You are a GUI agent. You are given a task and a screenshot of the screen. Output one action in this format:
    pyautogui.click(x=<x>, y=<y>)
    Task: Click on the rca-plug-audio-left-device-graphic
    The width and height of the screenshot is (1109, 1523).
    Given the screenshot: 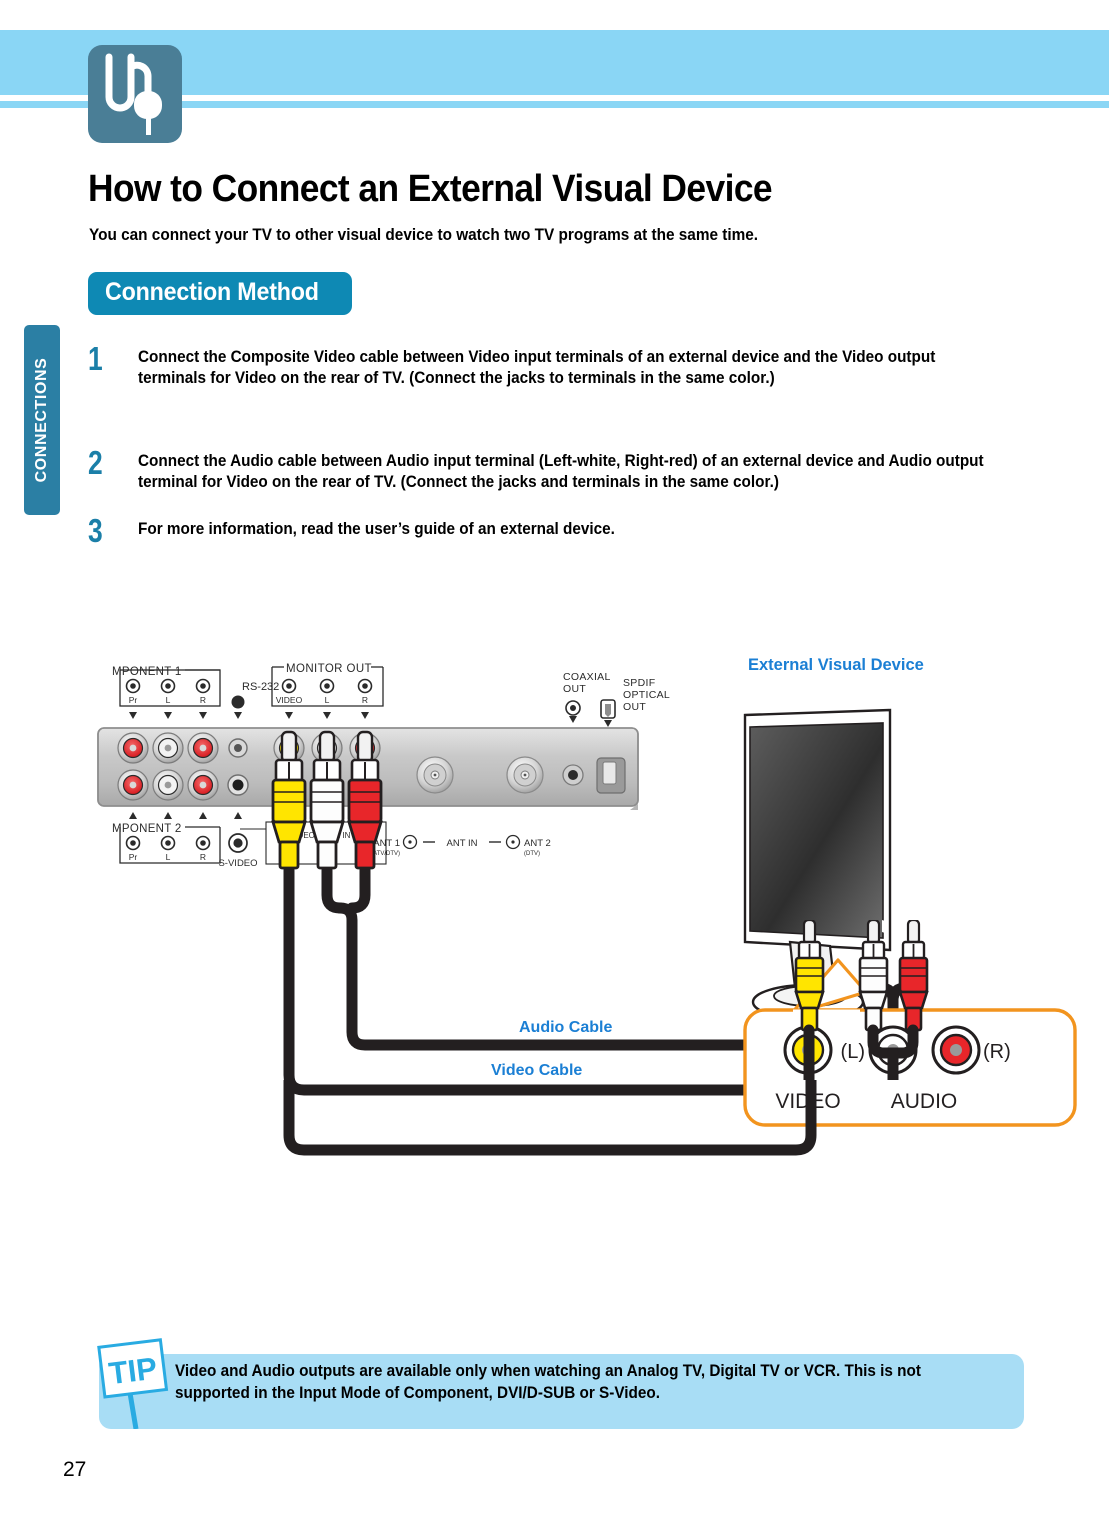 What is the action you would take?
    pyautogui.click(x=873, y=975)
    